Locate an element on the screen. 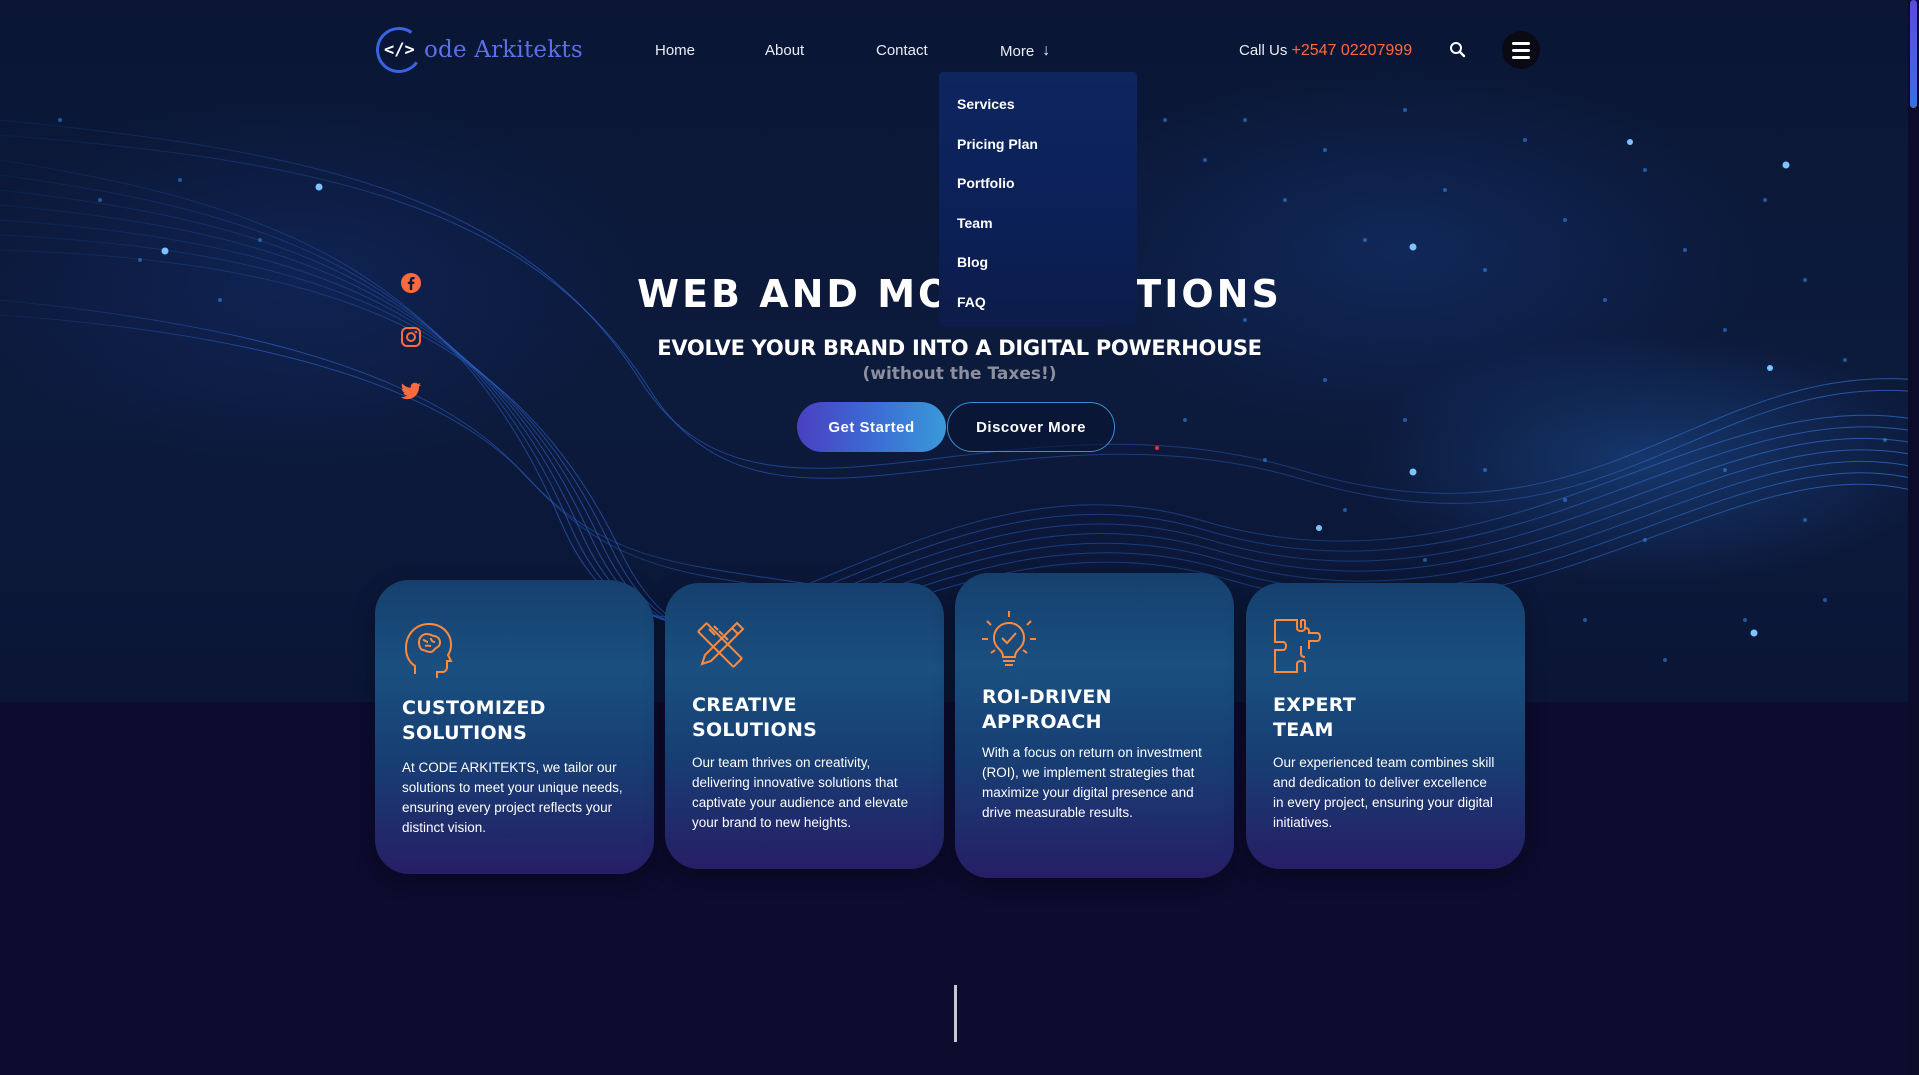 Image resolution: width=1919 pixels, height=1075 pixels. card-title: CUSTOMIZED SOLUTIONS is located at coordinates (517, 721).